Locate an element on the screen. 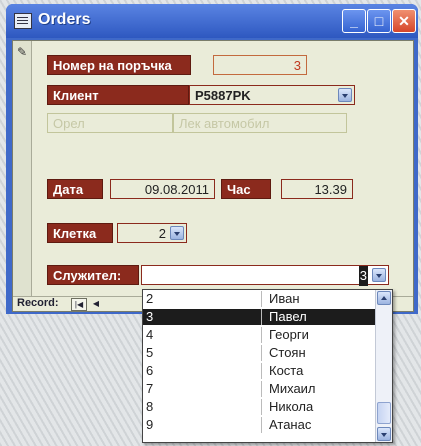 This screenshot has width=421, height=446. scroll-thumb is located at coordinates (384, 413).